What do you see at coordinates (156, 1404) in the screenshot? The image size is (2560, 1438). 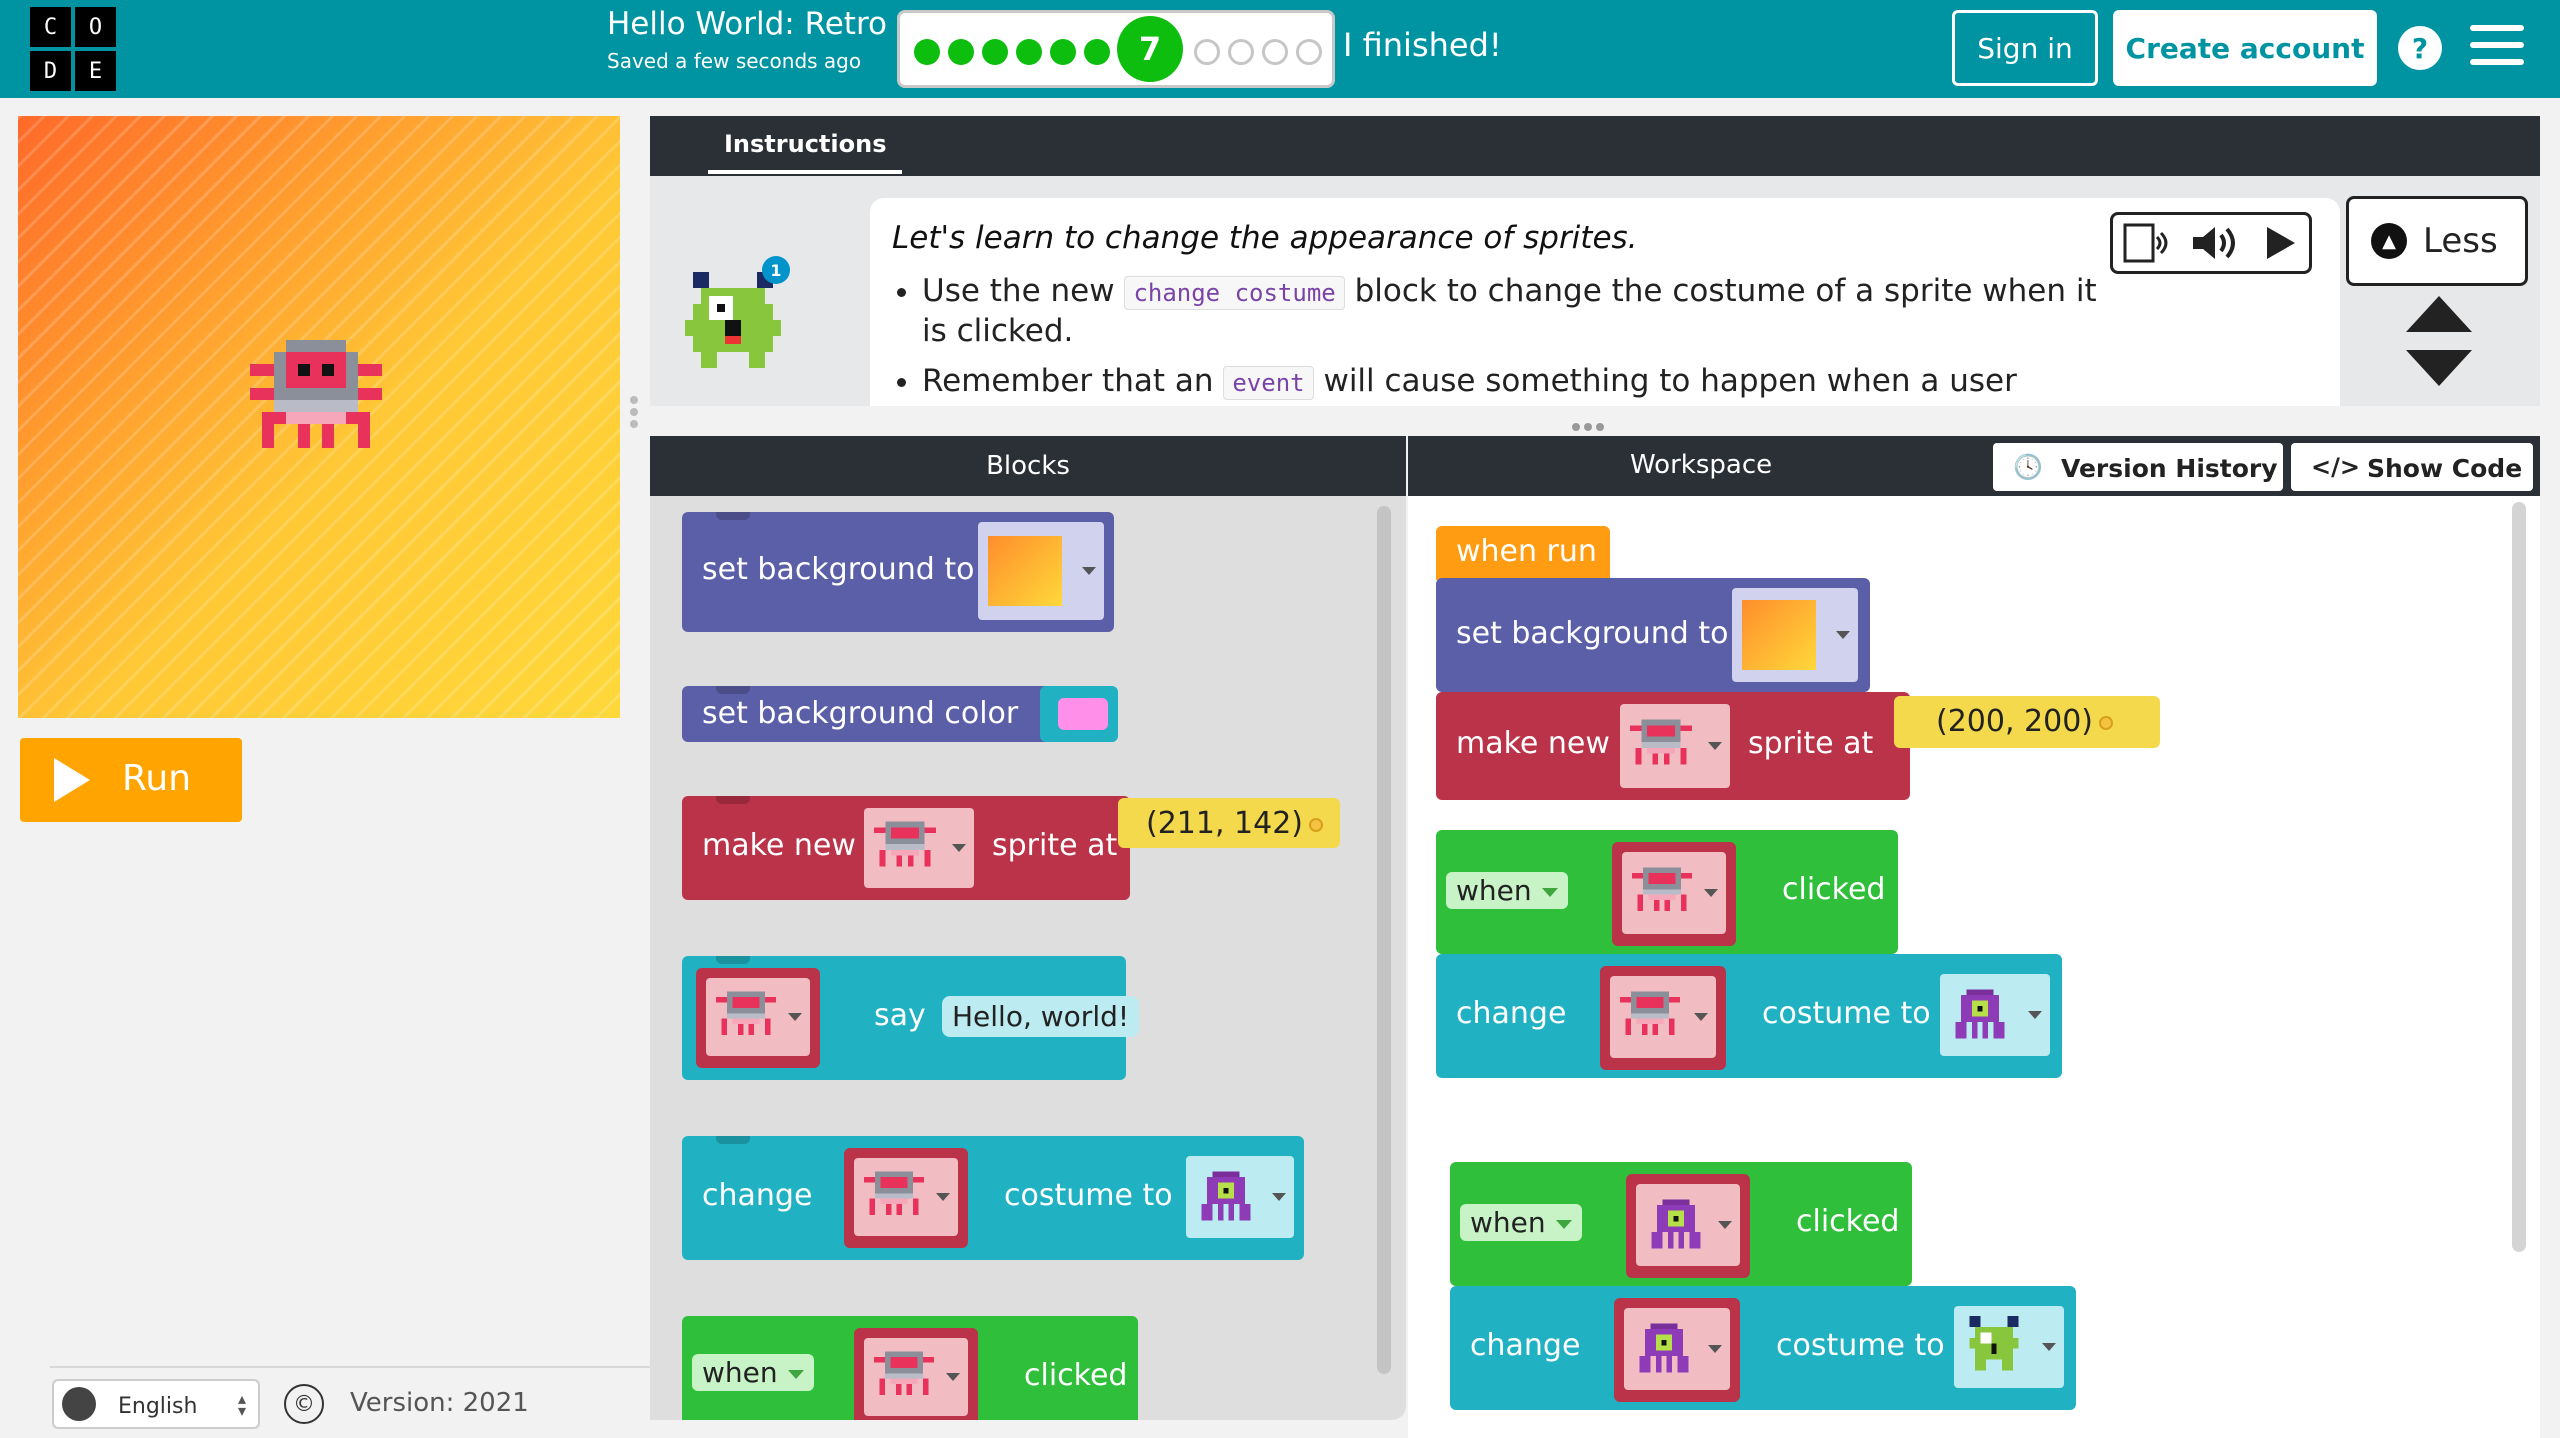 I see `language-select: English ▴ ▾` at bounding box center [156, 1404].